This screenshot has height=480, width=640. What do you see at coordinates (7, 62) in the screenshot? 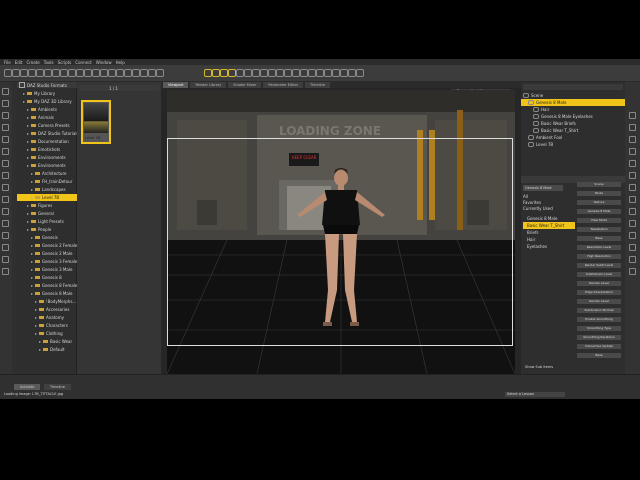
I see `menu-item-file: File` at bounding box center [7, 62].